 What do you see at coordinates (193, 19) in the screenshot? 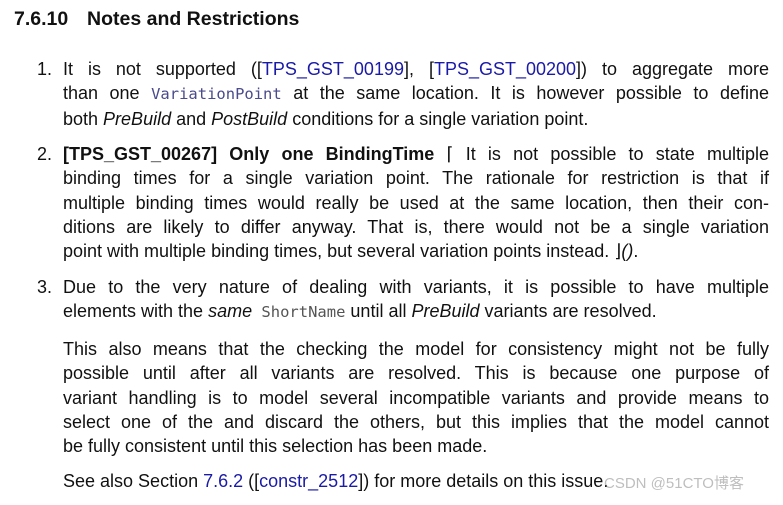
I see `section-title: Notes and Restrictions` at bounding box center [193, 19].